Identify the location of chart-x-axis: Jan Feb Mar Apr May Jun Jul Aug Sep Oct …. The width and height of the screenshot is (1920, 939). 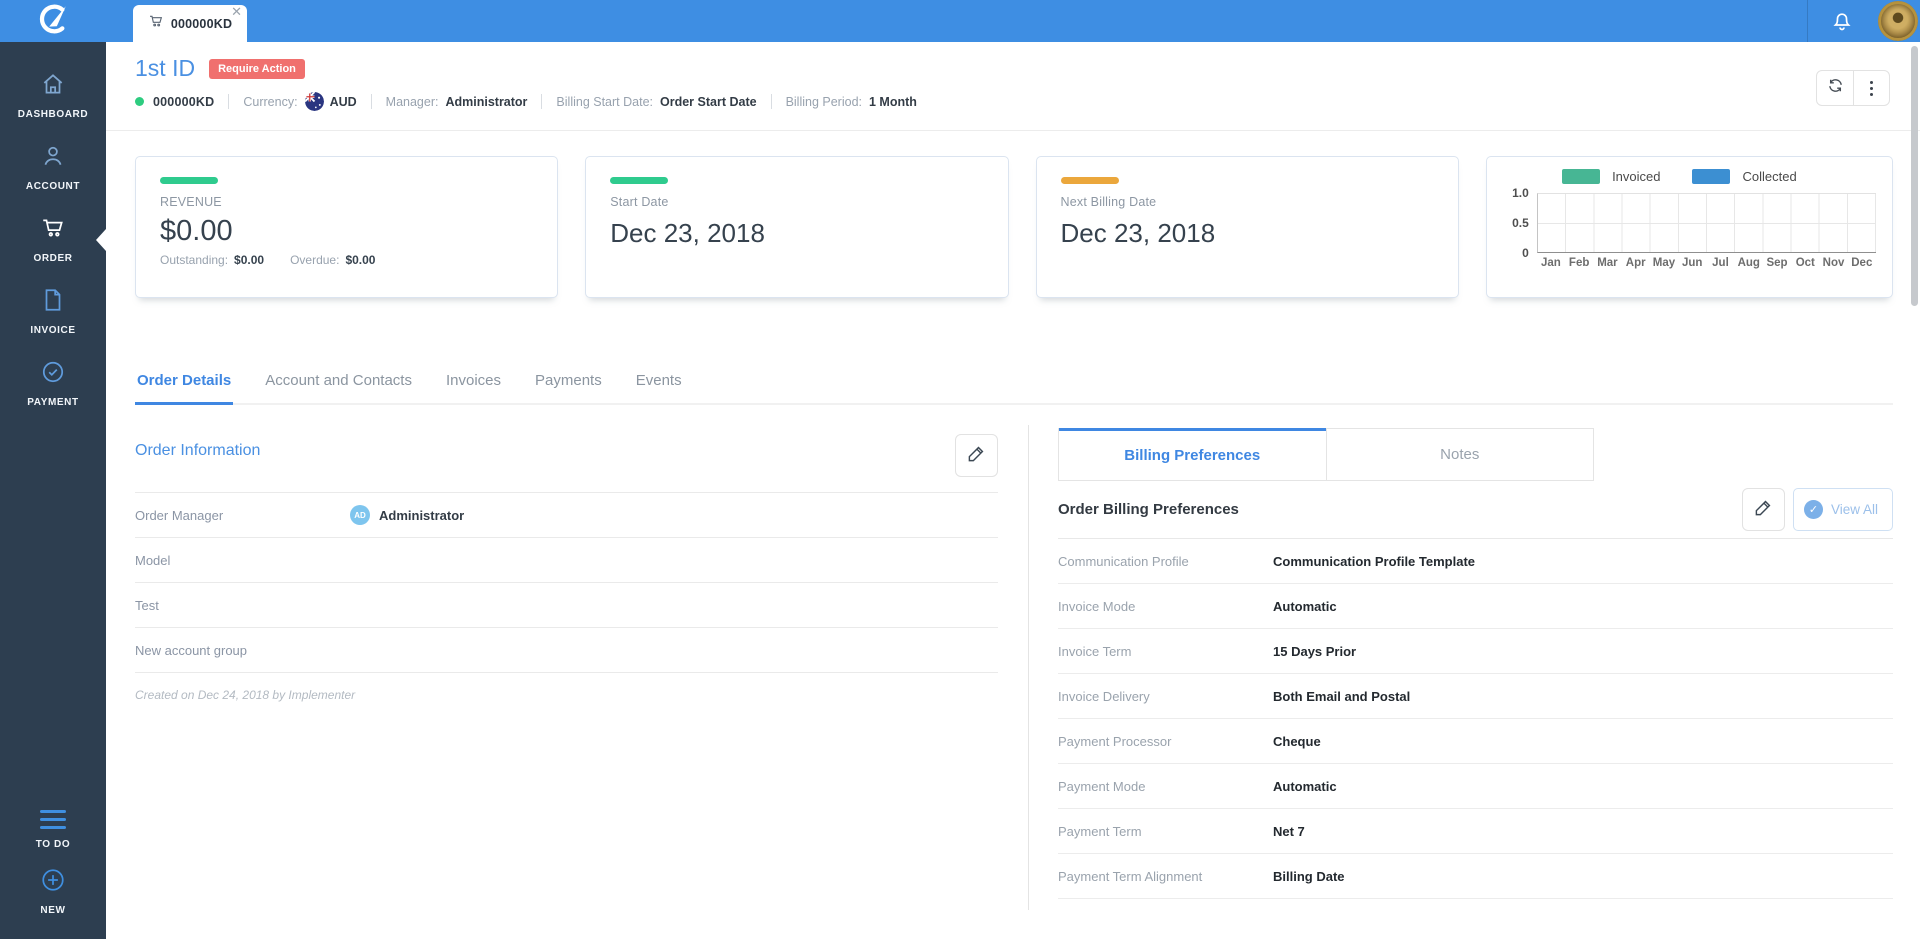
(1706, 263).